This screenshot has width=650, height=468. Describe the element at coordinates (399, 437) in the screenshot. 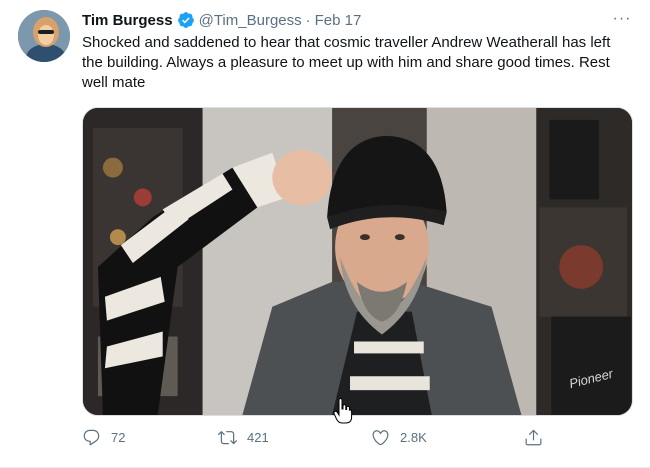

I see `like-button: 2.8K` at that location.